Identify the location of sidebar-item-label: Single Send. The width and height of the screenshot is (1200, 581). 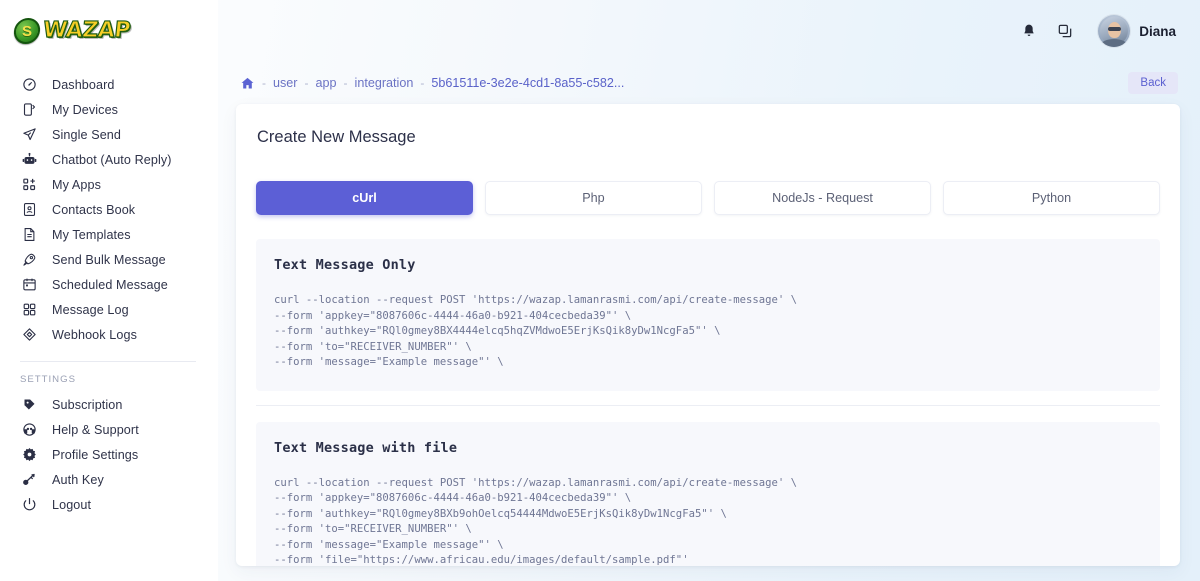
(87, 134).